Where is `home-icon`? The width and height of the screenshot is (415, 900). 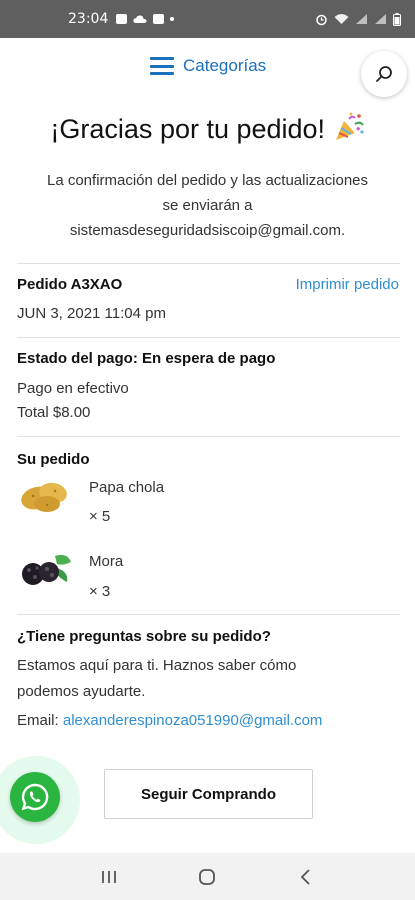
home-icon is located at coordinates (207, 876).